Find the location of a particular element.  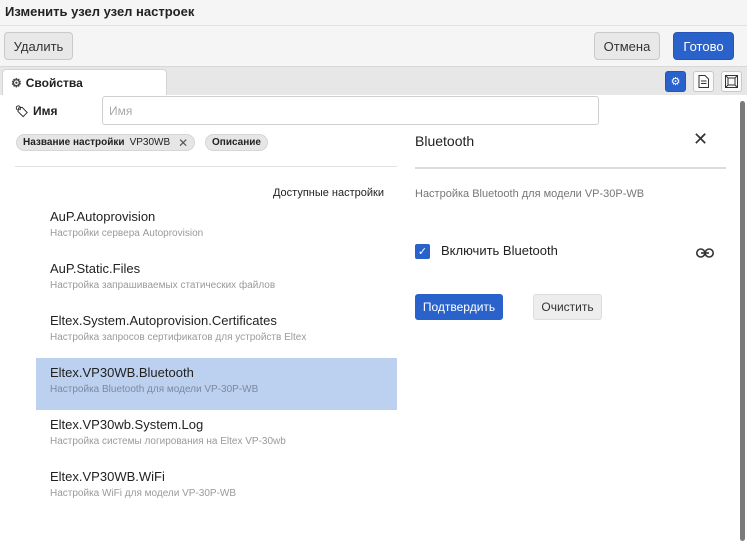

checkmark-icon: ✓ is located at coordinates (422, 252).